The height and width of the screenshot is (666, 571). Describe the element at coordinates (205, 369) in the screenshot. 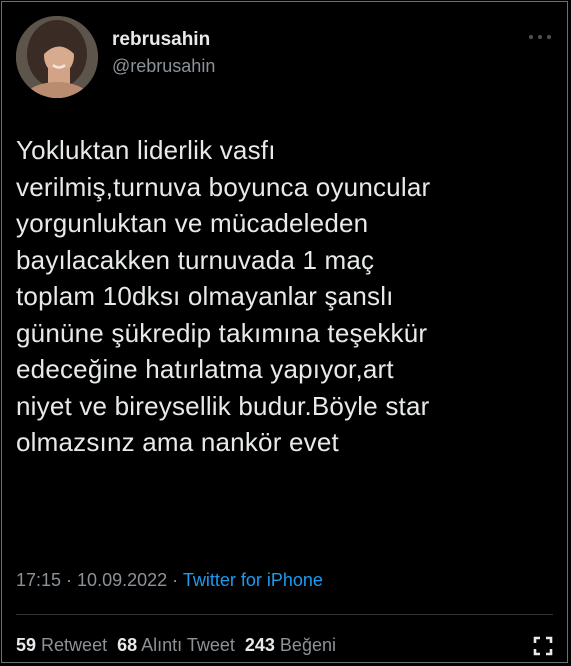

I see `tweet-line: edeceğine hatırlatma yapıyor,art` at that location.